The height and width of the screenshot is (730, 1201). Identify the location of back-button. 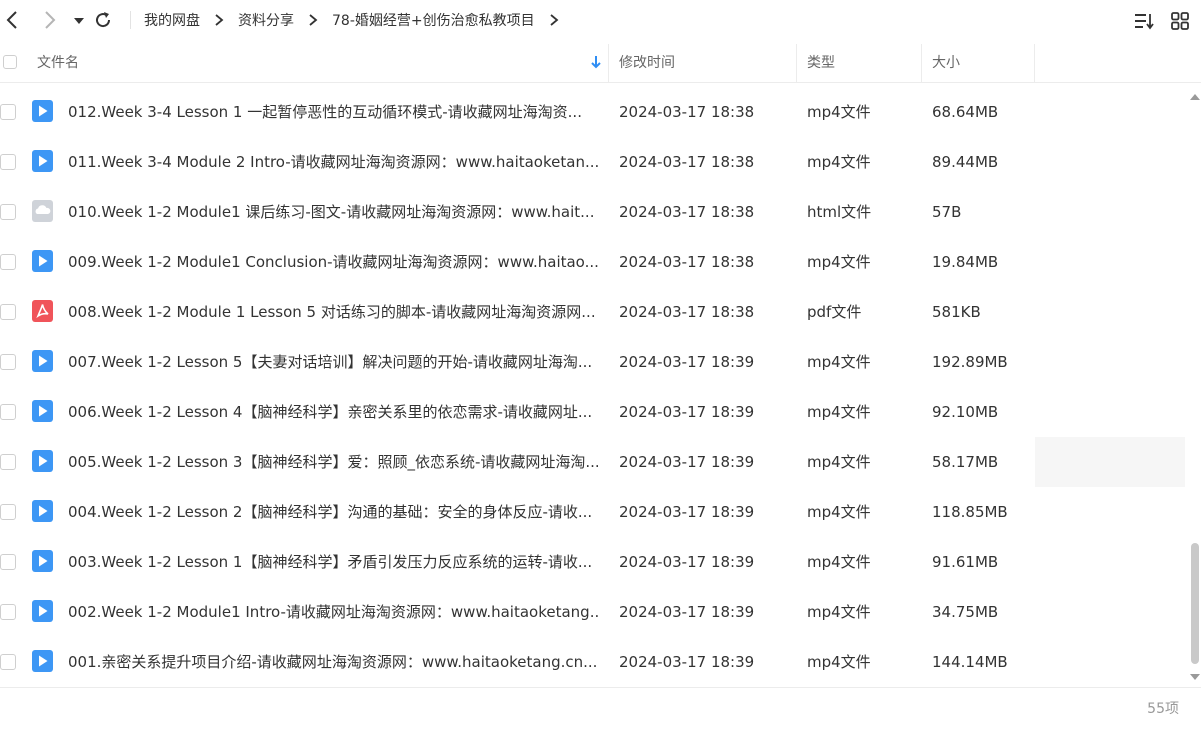
(13, 20).